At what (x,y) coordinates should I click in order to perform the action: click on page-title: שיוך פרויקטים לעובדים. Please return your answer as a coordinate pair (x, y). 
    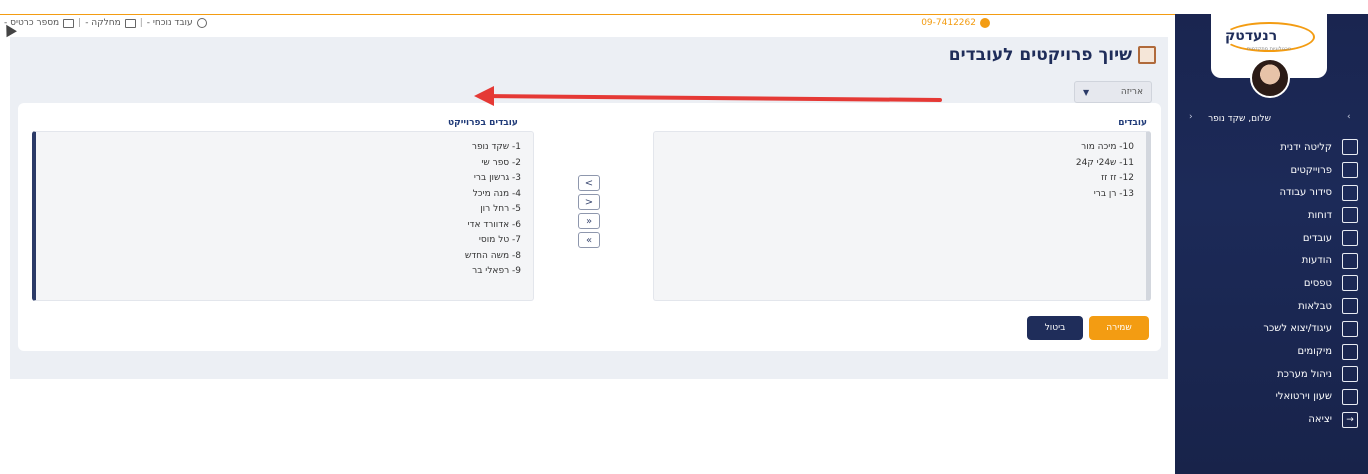
    Looking at the image, I should click on (1052, 55).